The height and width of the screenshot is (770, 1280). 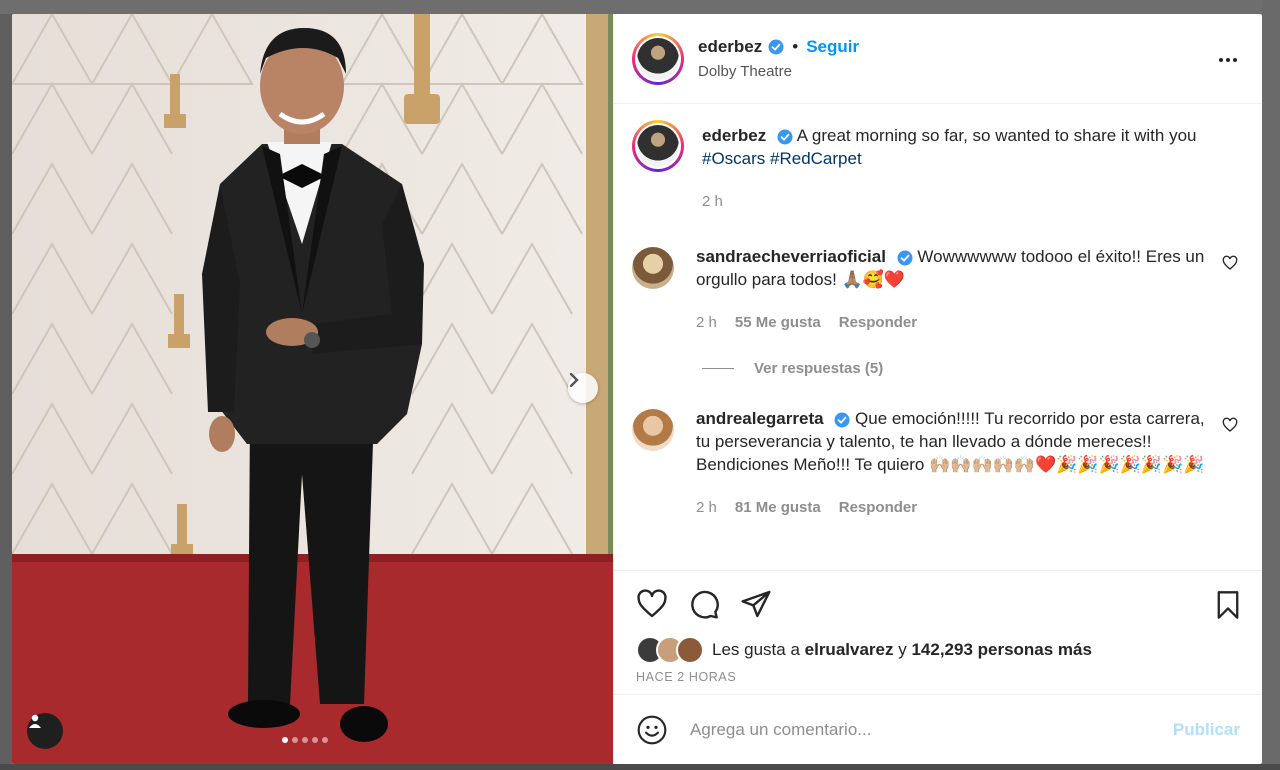 I want to click on view-replies-button: Ver respuestas (5), so click(x=973, y=368).